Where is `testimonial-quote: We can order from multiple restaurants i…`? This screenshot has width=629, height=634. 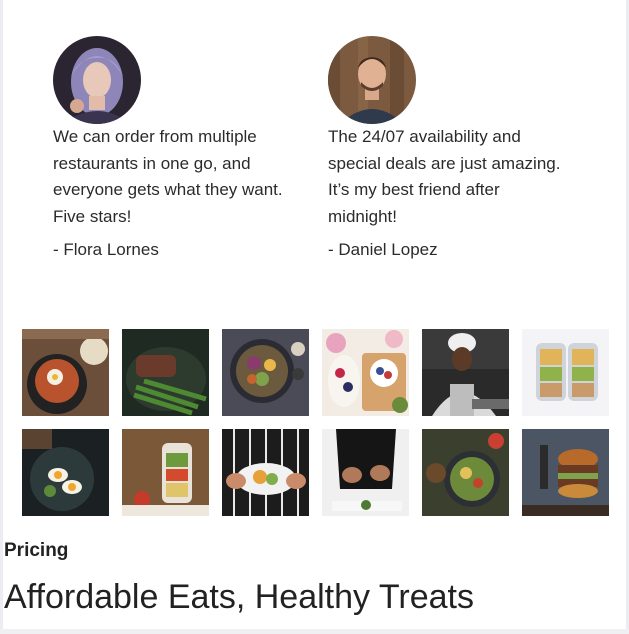
testimonial-quote: We can order from multiple restaurants i… is located at coordinates (168, 176).